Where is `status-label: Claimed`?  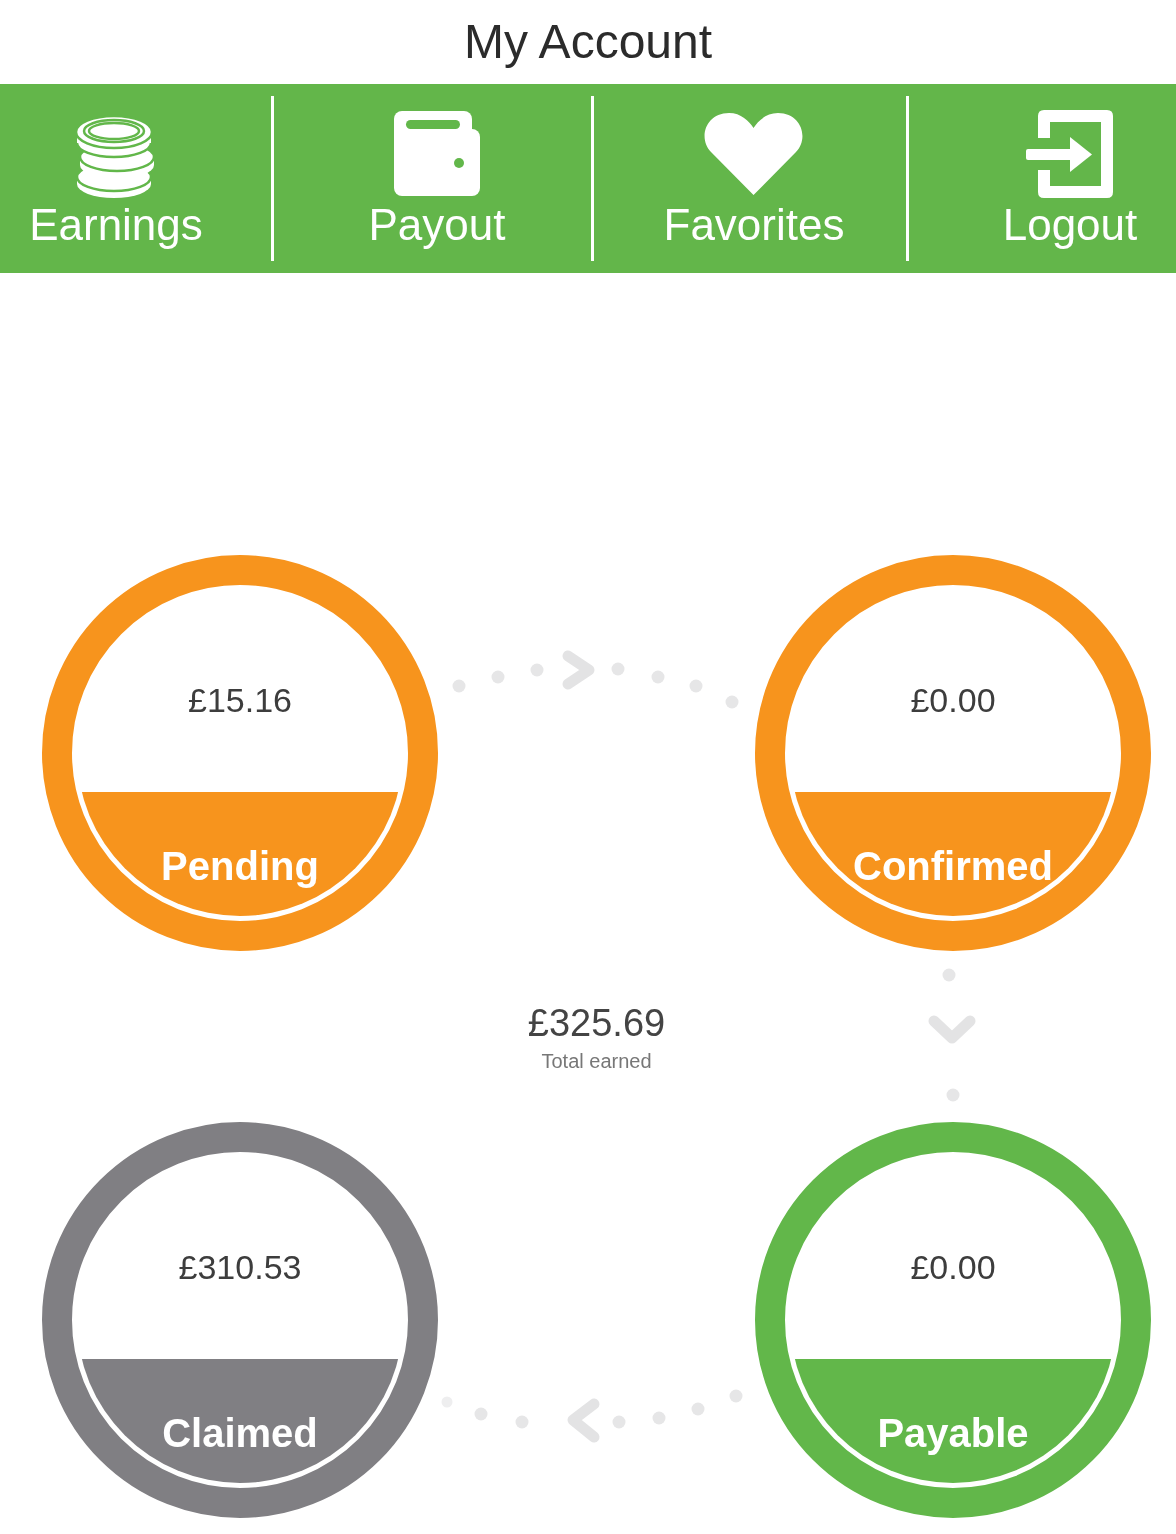 status-label: Claimed is located at coordinates (240, 1433).